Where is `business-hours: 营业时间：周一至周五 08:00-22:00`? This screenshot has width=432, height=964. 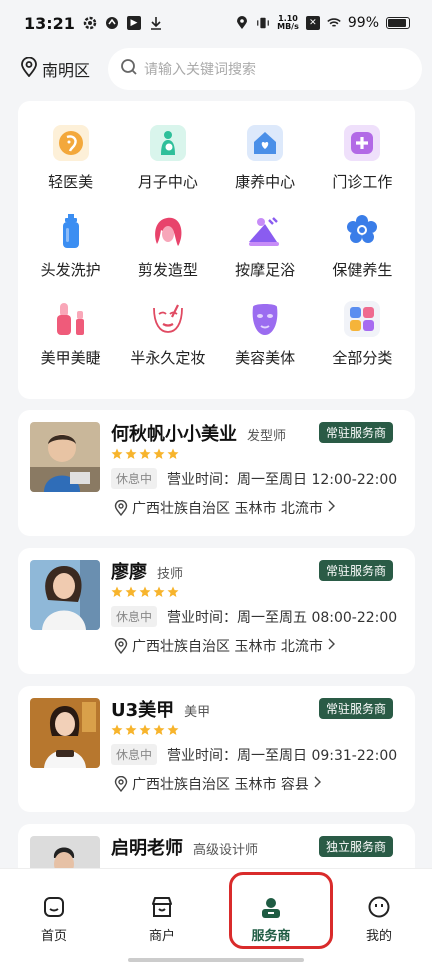 business-hours: 营业时间：周一至周五 08:00-22:00 is located at coordinates (282, 617).